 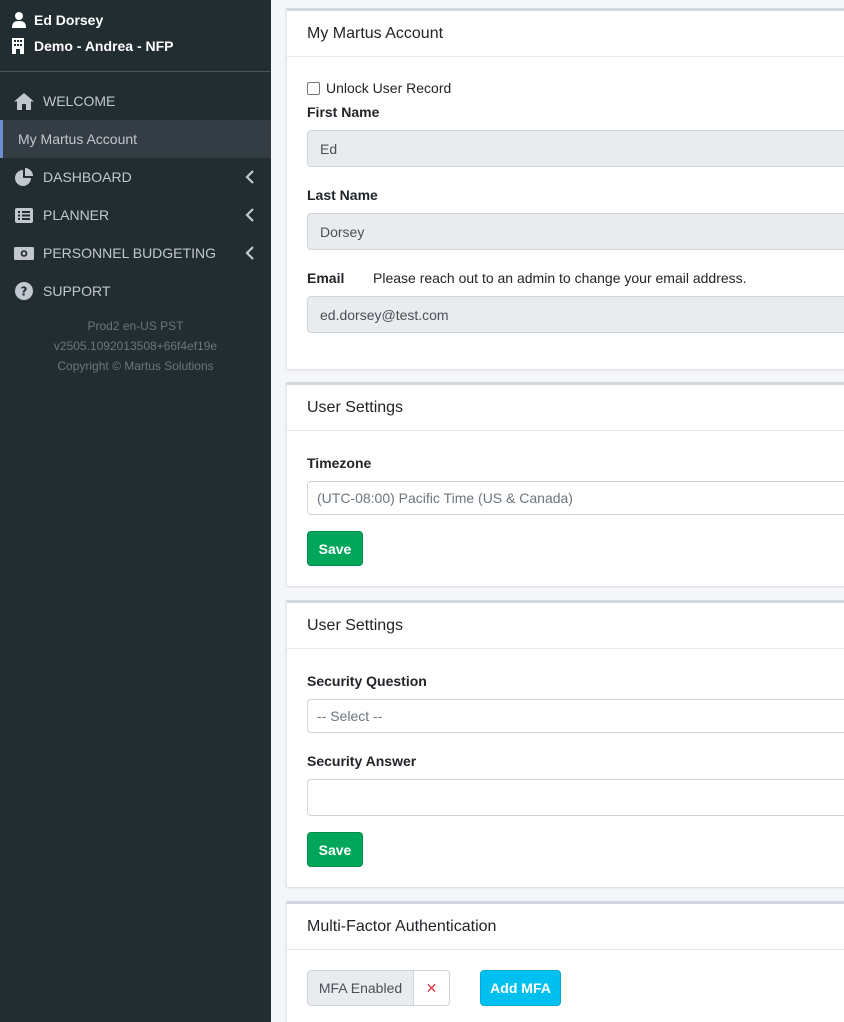 I want to click on sidebar-item-dashboard: DASHBOARD, so click(x=135, y=177).